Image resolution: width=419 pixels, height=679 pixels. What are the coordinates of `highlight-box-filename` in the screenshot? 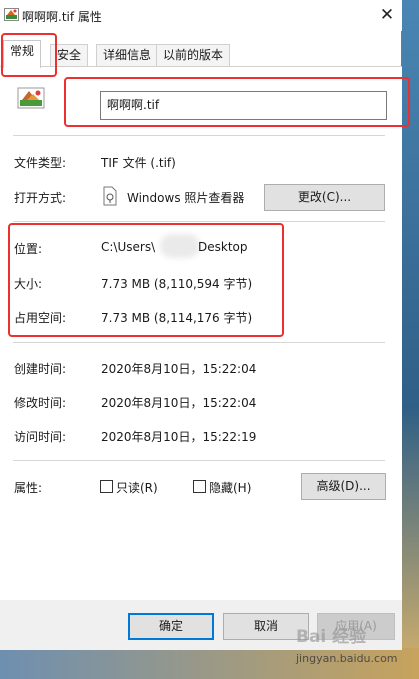 It's located at (237, 102).